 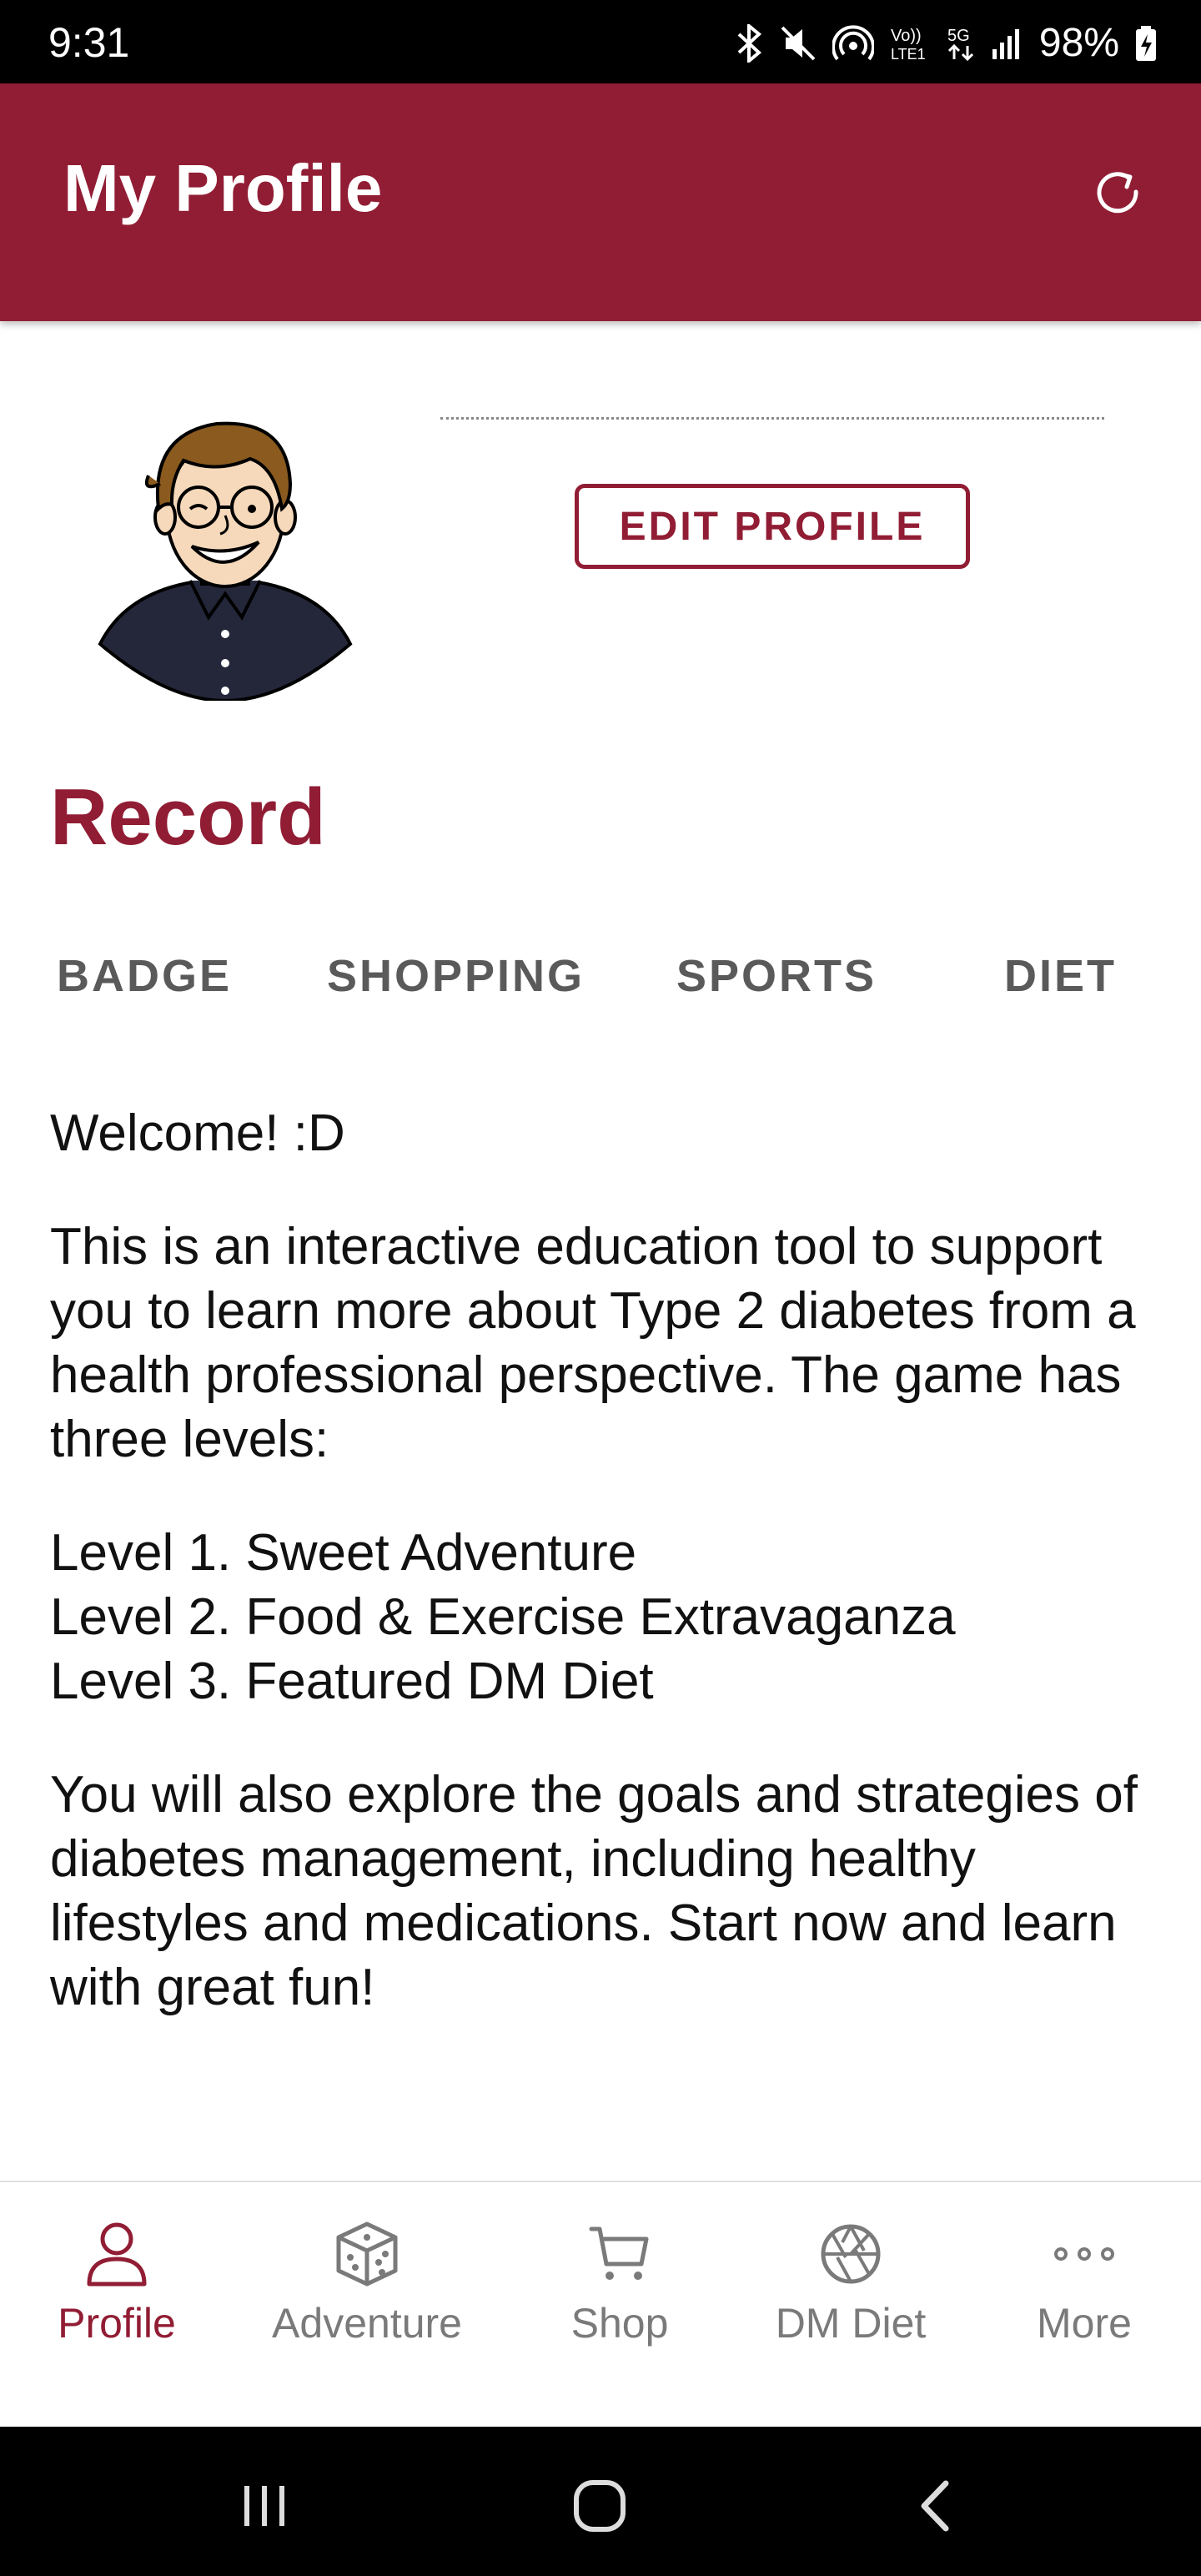 I want to click on status-icons: Vo)) LTE1 5G 98%, so click(x=946, y=43).